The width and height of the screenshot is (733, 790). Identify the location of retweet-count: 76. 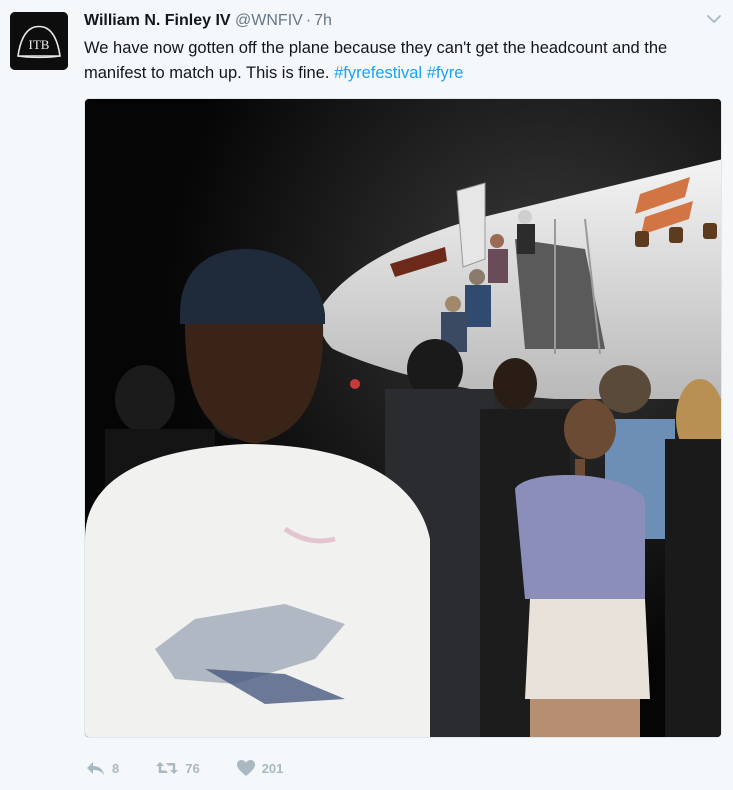
(192, 768).